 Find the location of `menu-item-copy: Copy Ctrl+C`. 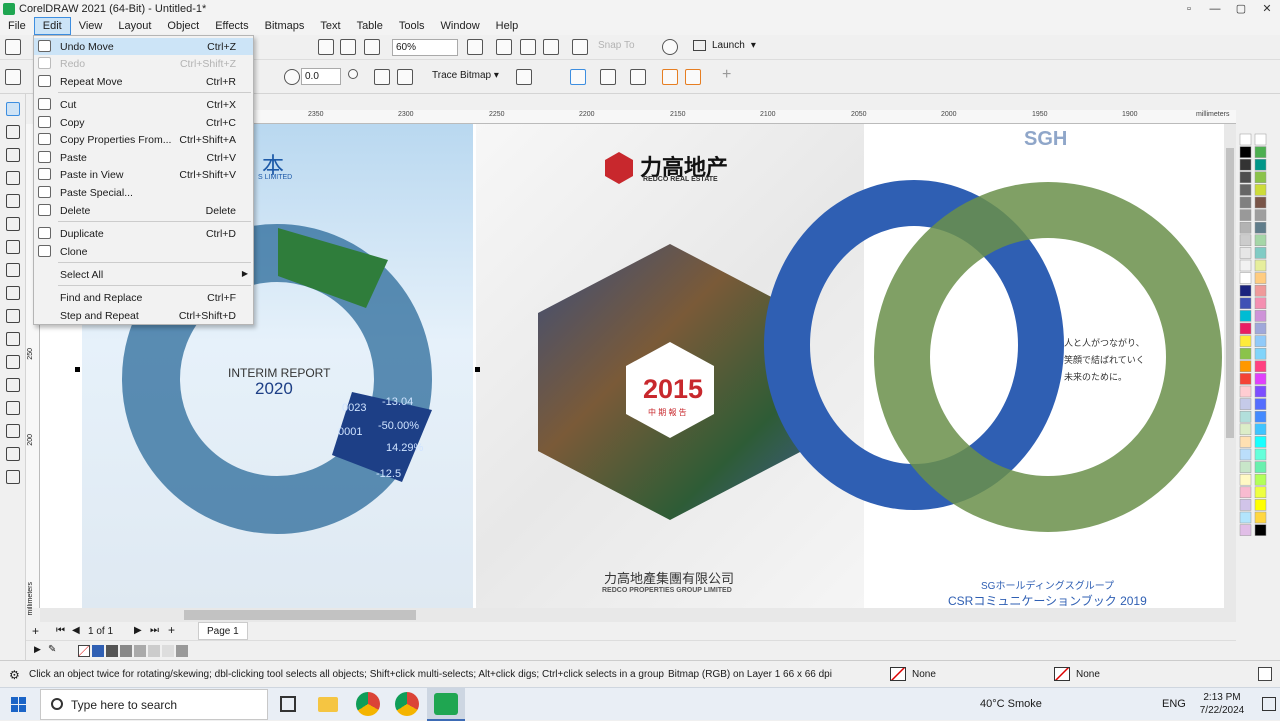

menu-item-copy: Copy Ctrl+C is located at coordinates (143, 122).